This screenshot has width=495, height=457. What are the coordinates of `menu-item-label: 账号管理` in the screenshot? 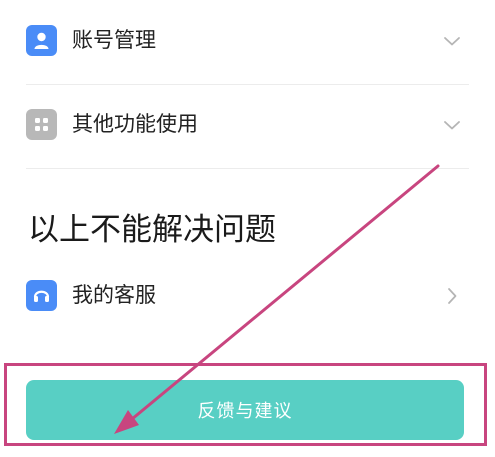 It's located at (114, 40).